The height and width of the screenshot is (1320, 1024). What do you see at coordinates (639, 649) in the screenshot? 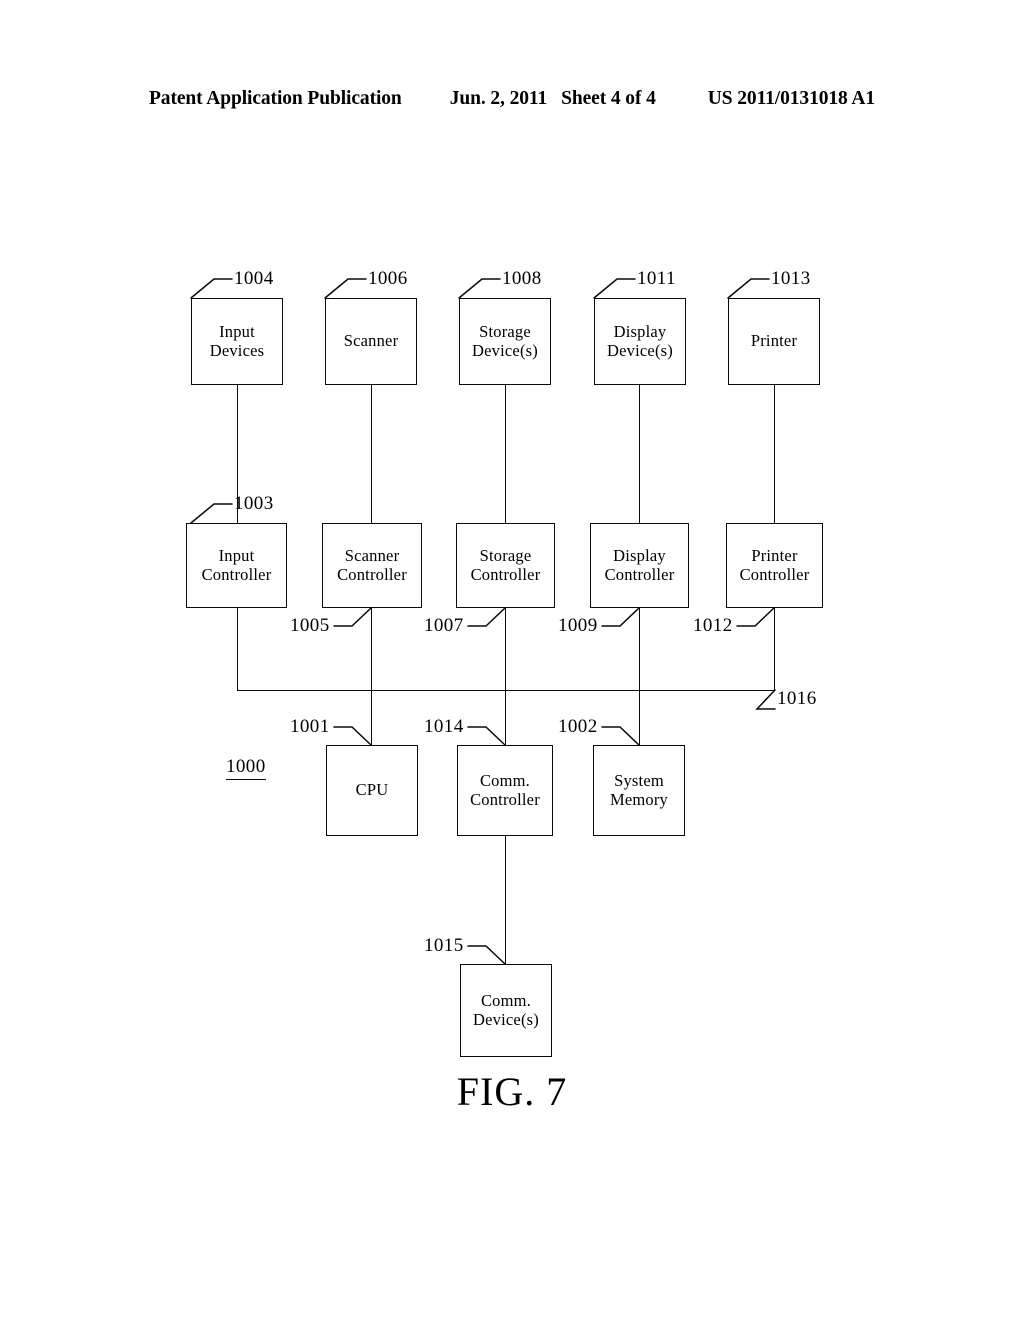
I see `connector-display-controller-to-bus` at bounding box center [639, 649].